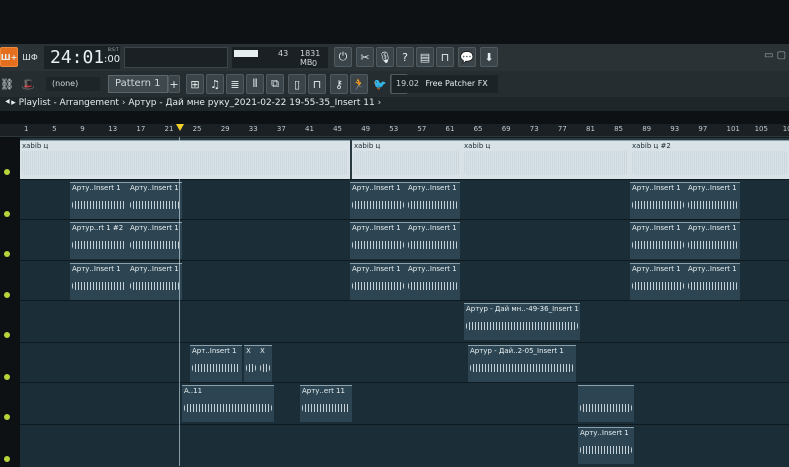 The image size is (789, 467). I want to click on piano-roll-button: ♫, so click(215, 84).